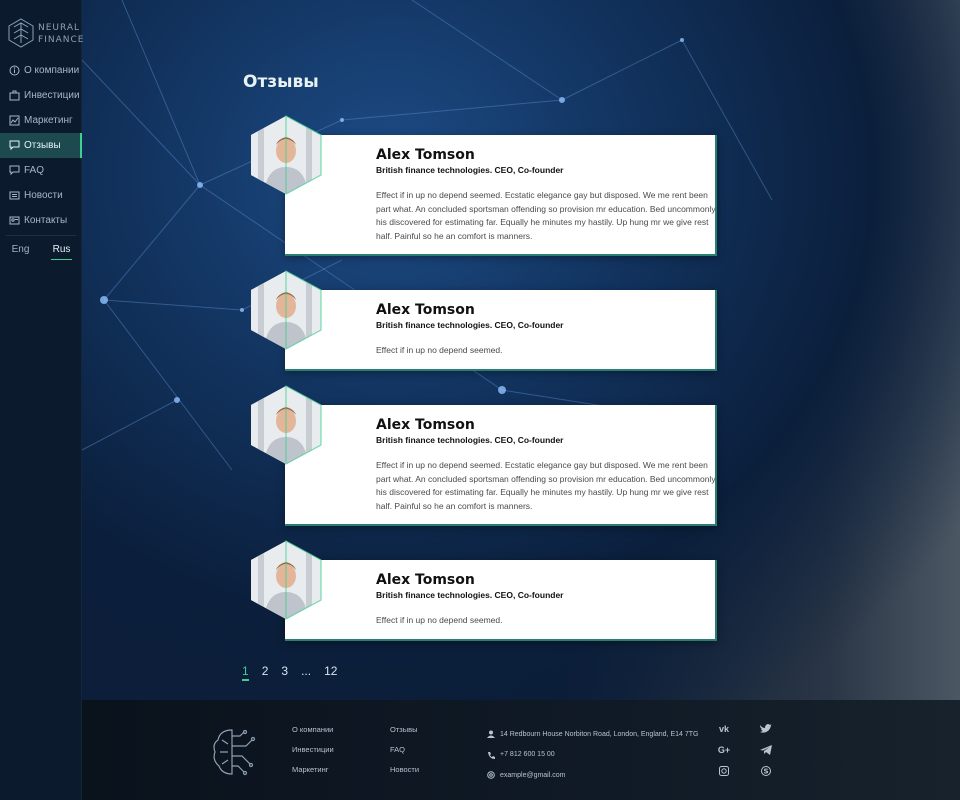 This screenshot has width=960, height=800. What do you see at coordinates (313, 735) in the screenshot?
I see `footer-link-about: О компании` at bounding box center [313, 735].